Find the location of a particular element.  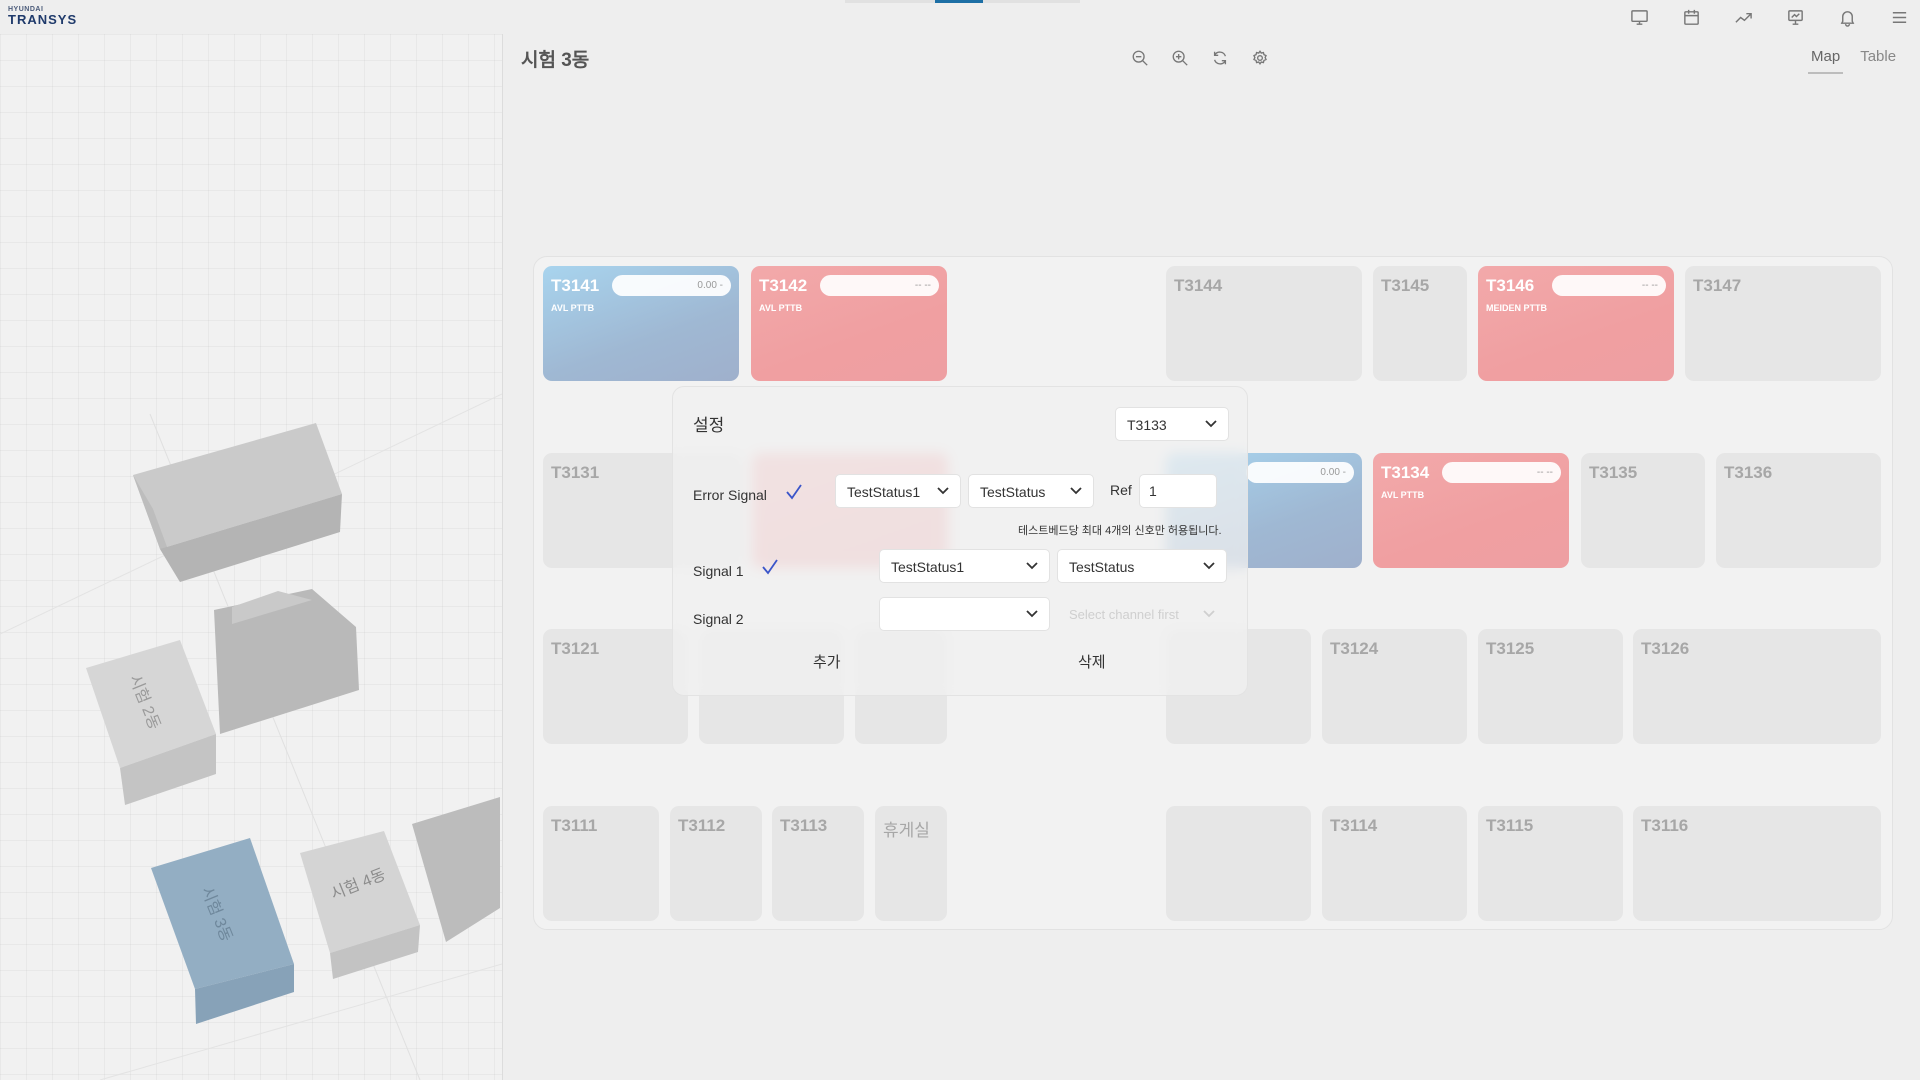

cell-name: T3121 is located at coordinates (575, 648).